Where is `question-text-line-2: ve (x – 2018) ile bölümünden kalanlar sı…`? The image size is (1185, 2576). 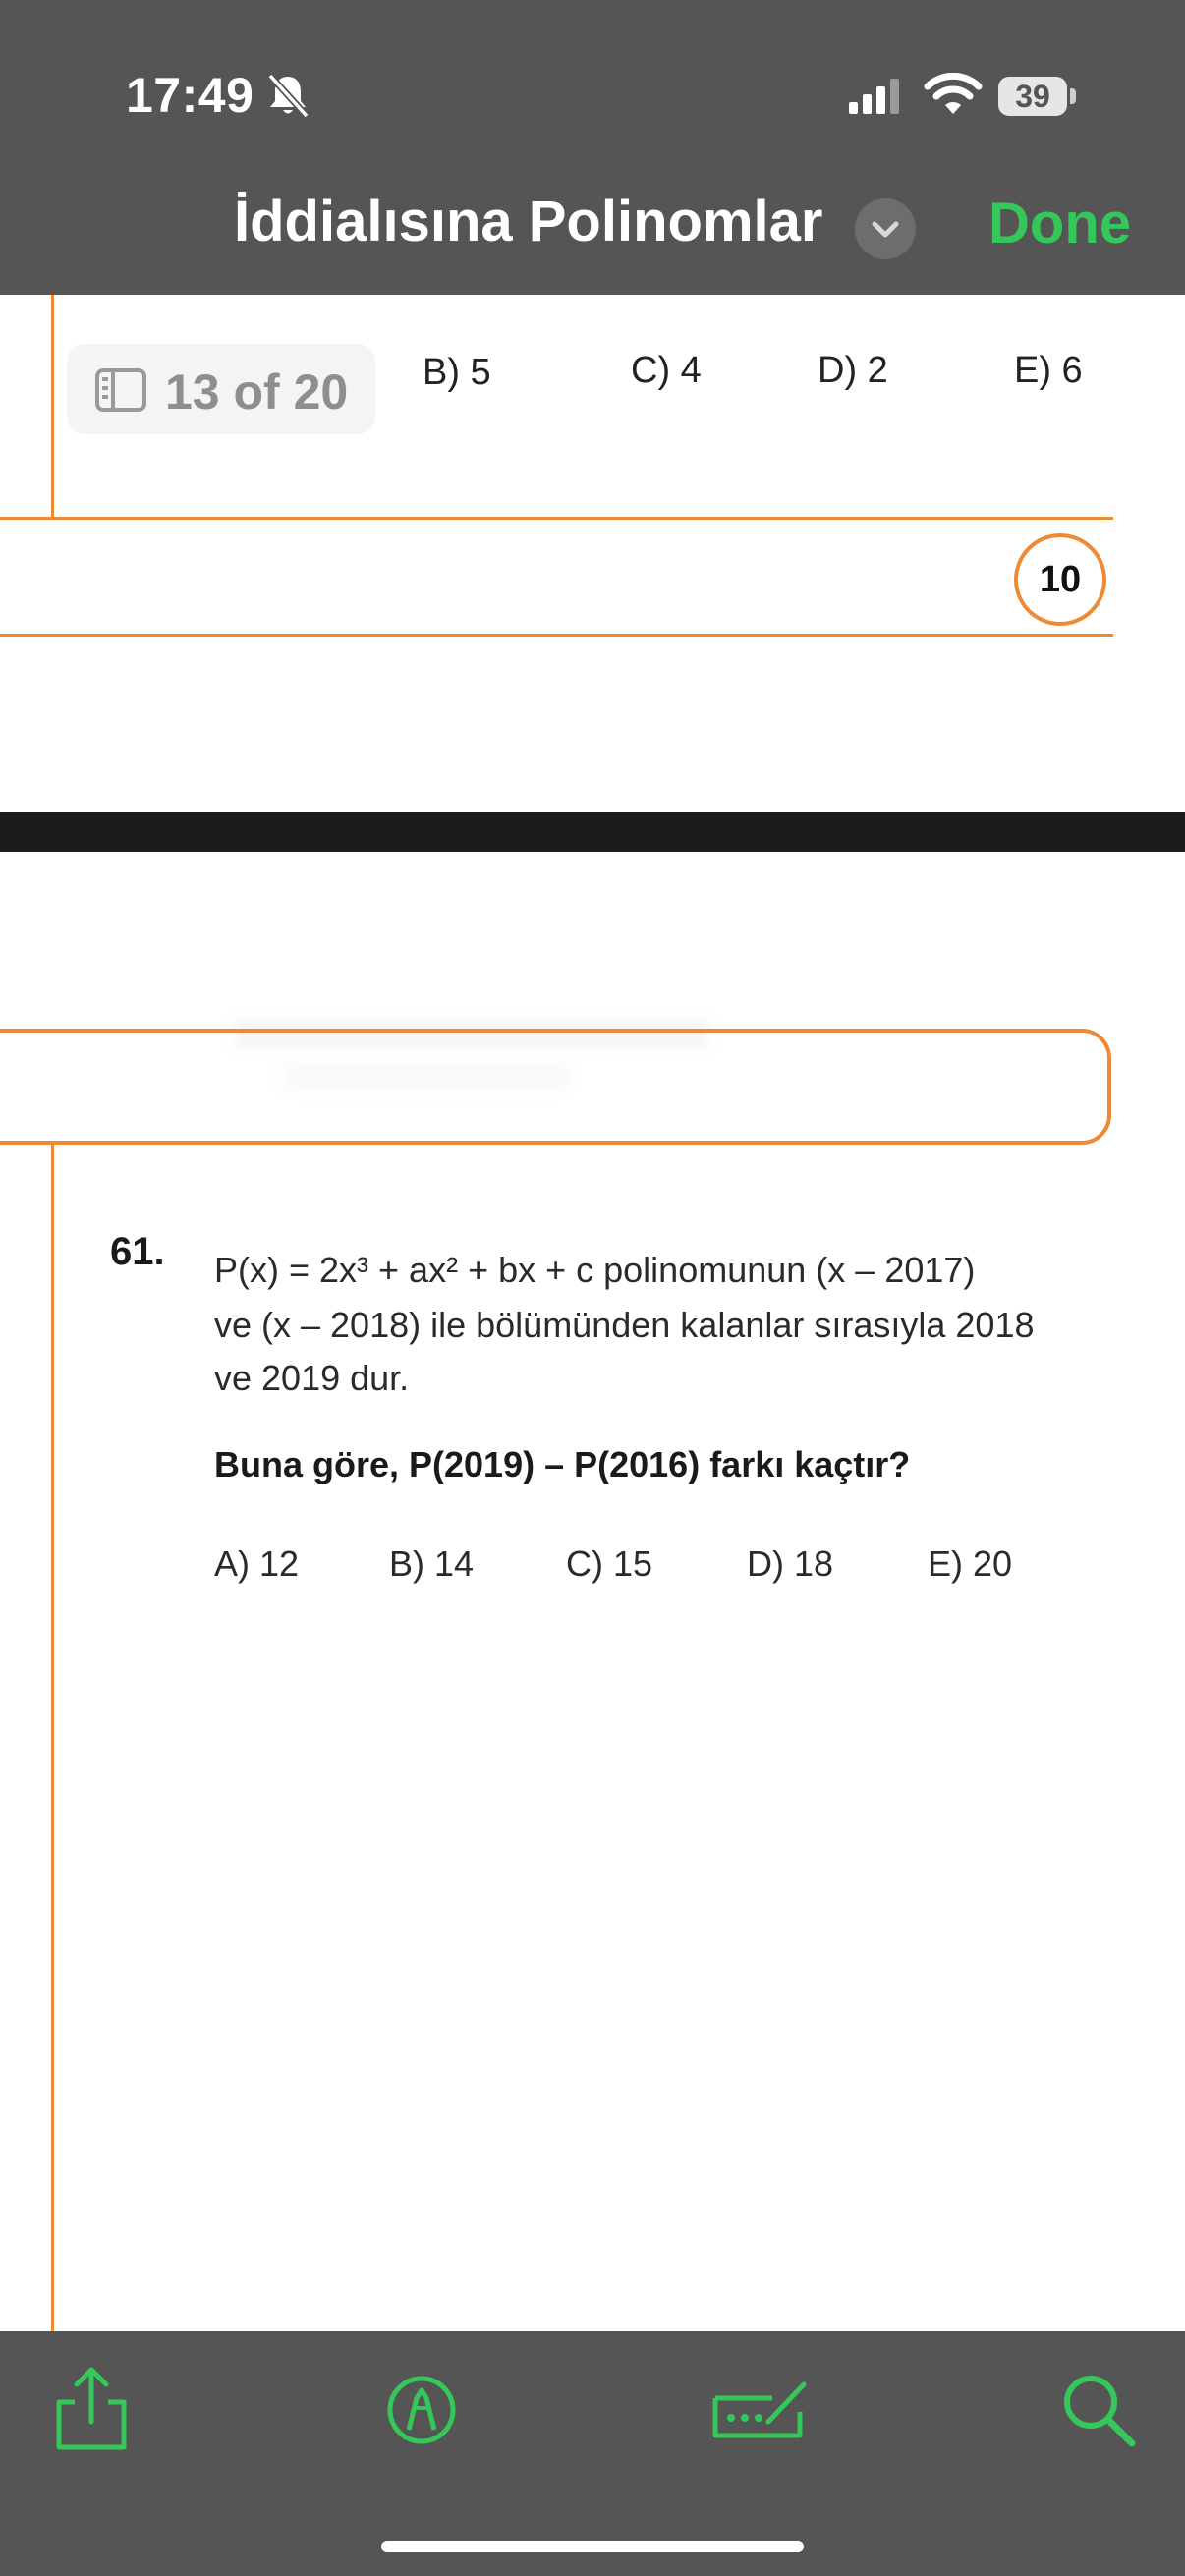 question-text-line-2: ve (x – 2018) ile bölümünden kalanlar sı… is located at coordinates (625, 1325).